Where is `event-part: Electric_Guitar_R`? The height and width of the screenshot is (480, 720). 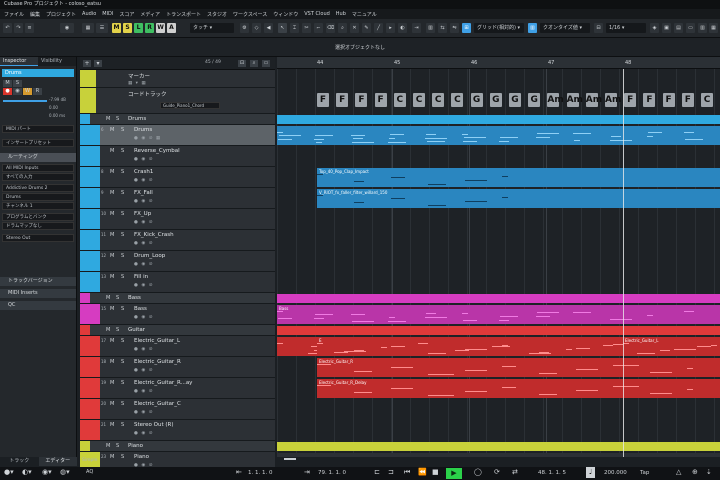 event-part: Electric_Guitar_R is located at coordinates (518, 367).